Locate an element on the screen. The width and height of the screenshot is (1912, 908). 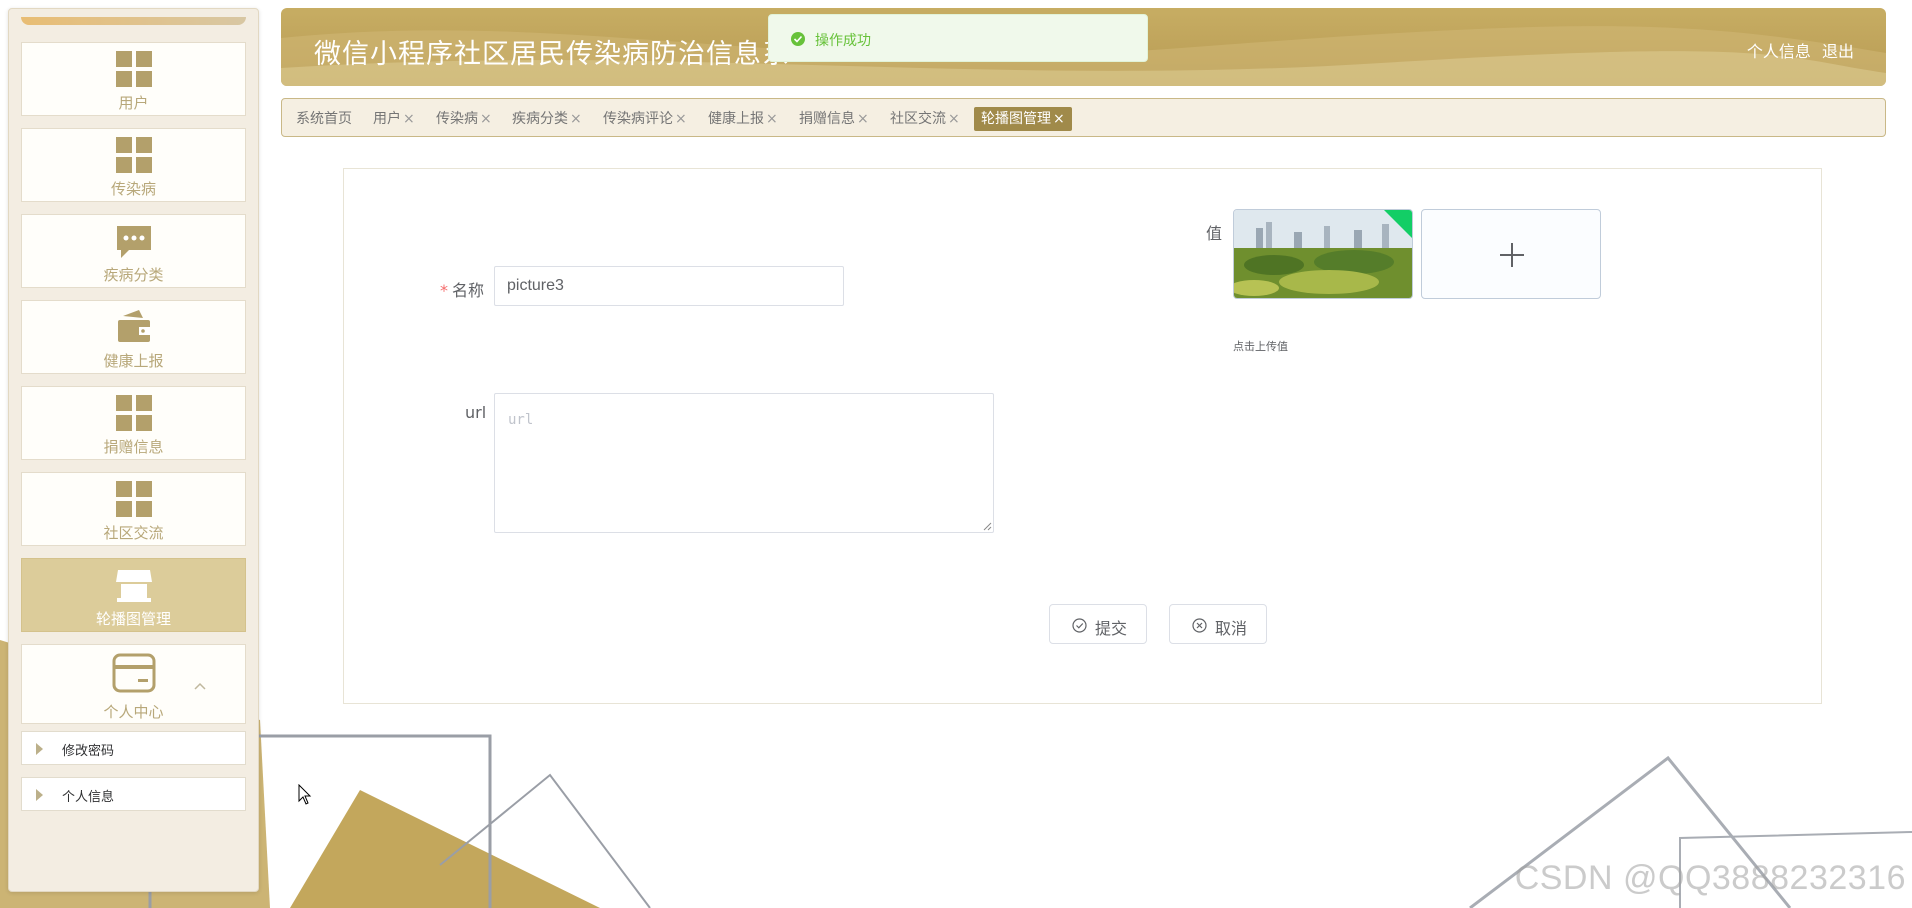
tab-disease-category: 疾病分类 × is located at coordinates (547, 119).